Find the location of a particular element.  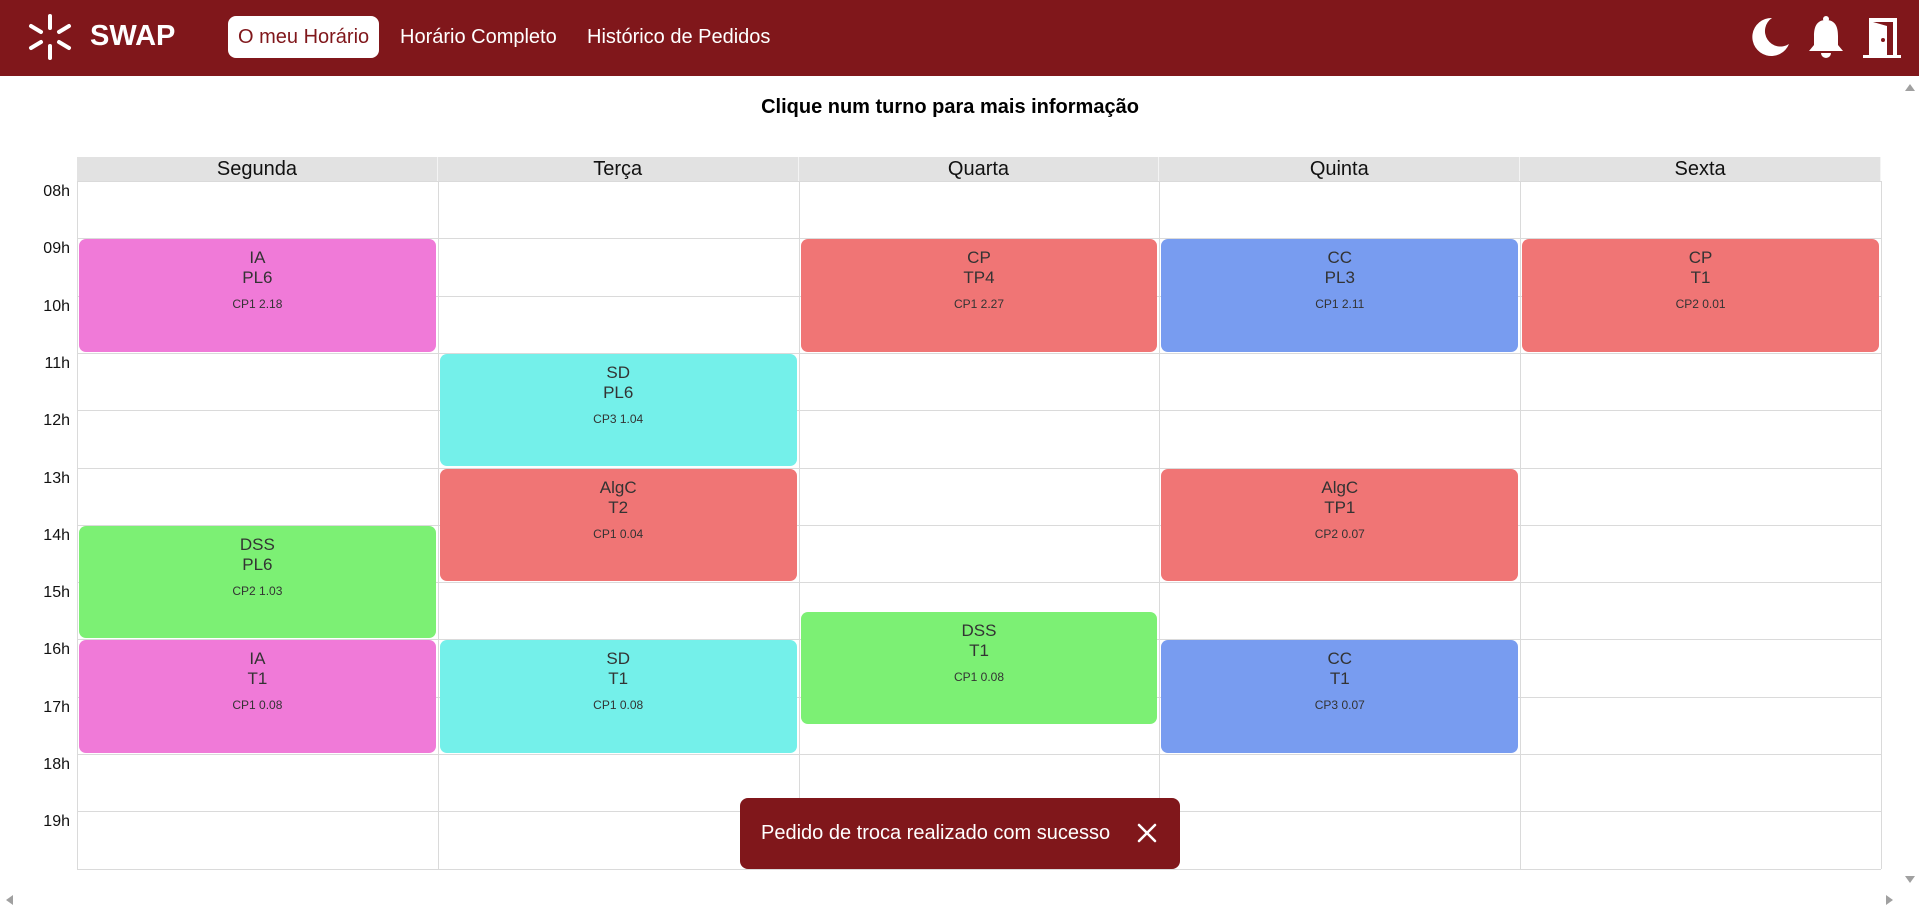

close-icon is located at coordinates (1147, 833).